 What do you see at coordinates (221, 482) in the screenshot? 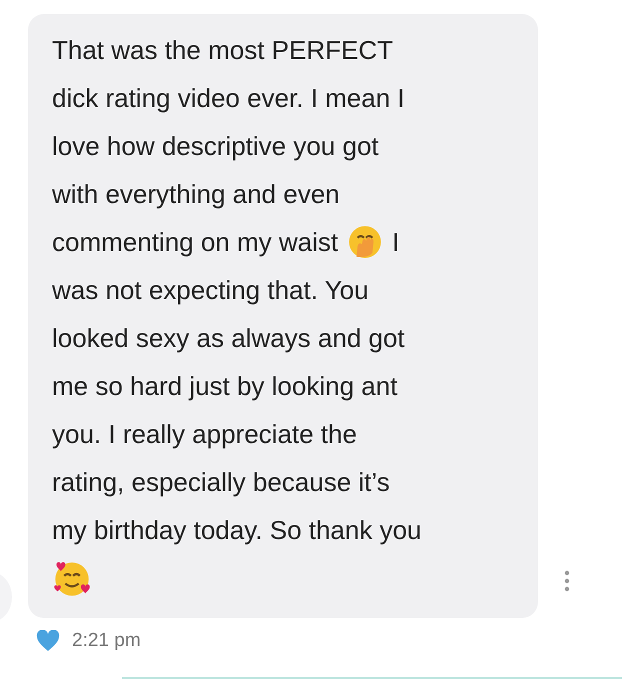
I see `message-text: rating, especially because it’s` at bounding box center [221, 482].